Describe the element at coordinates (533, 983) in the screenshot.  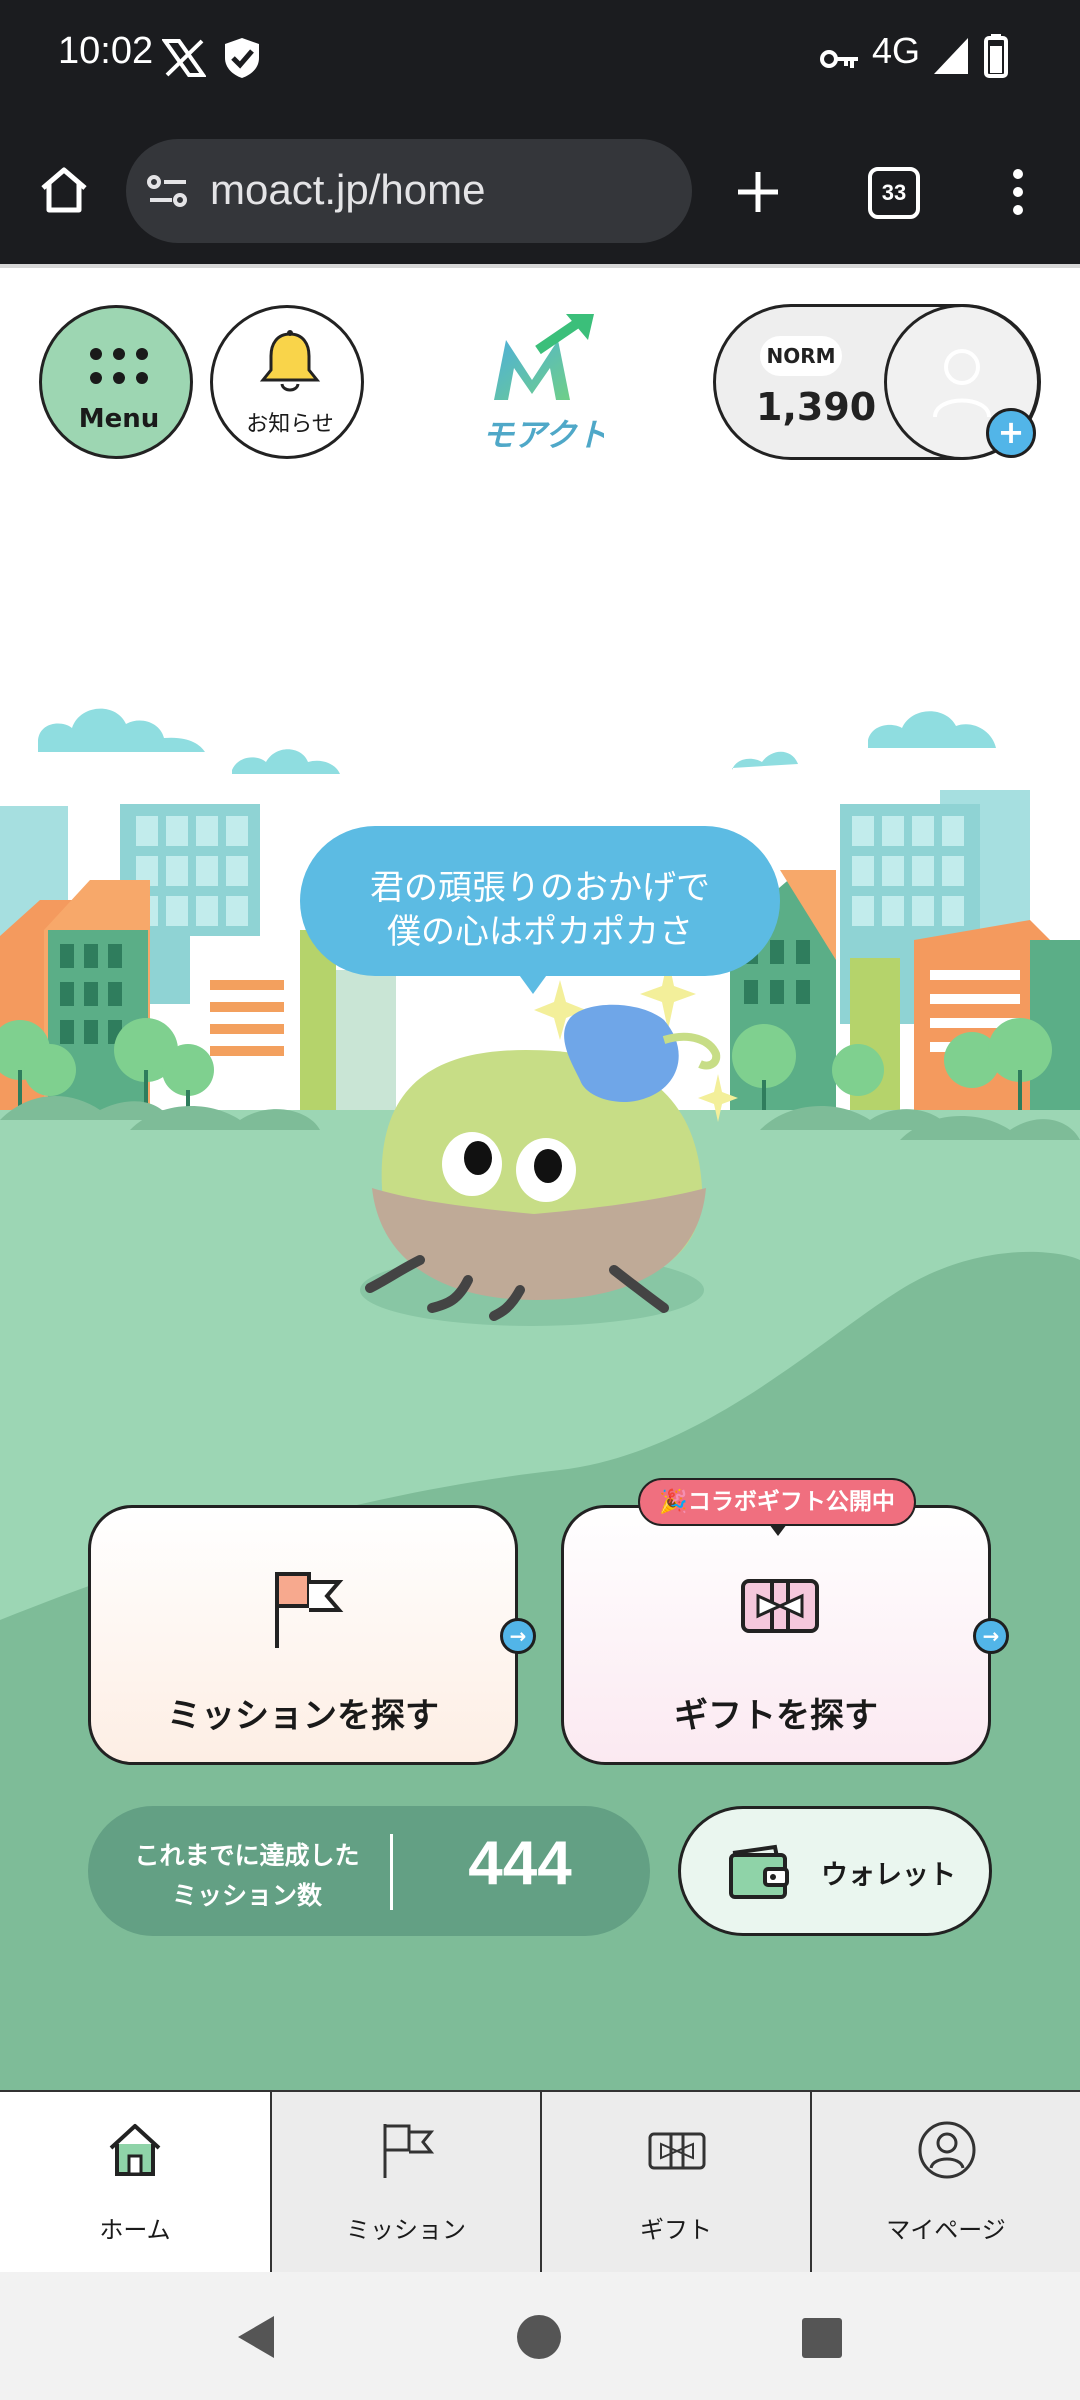
I see `speech-bubble-tail` at that location.